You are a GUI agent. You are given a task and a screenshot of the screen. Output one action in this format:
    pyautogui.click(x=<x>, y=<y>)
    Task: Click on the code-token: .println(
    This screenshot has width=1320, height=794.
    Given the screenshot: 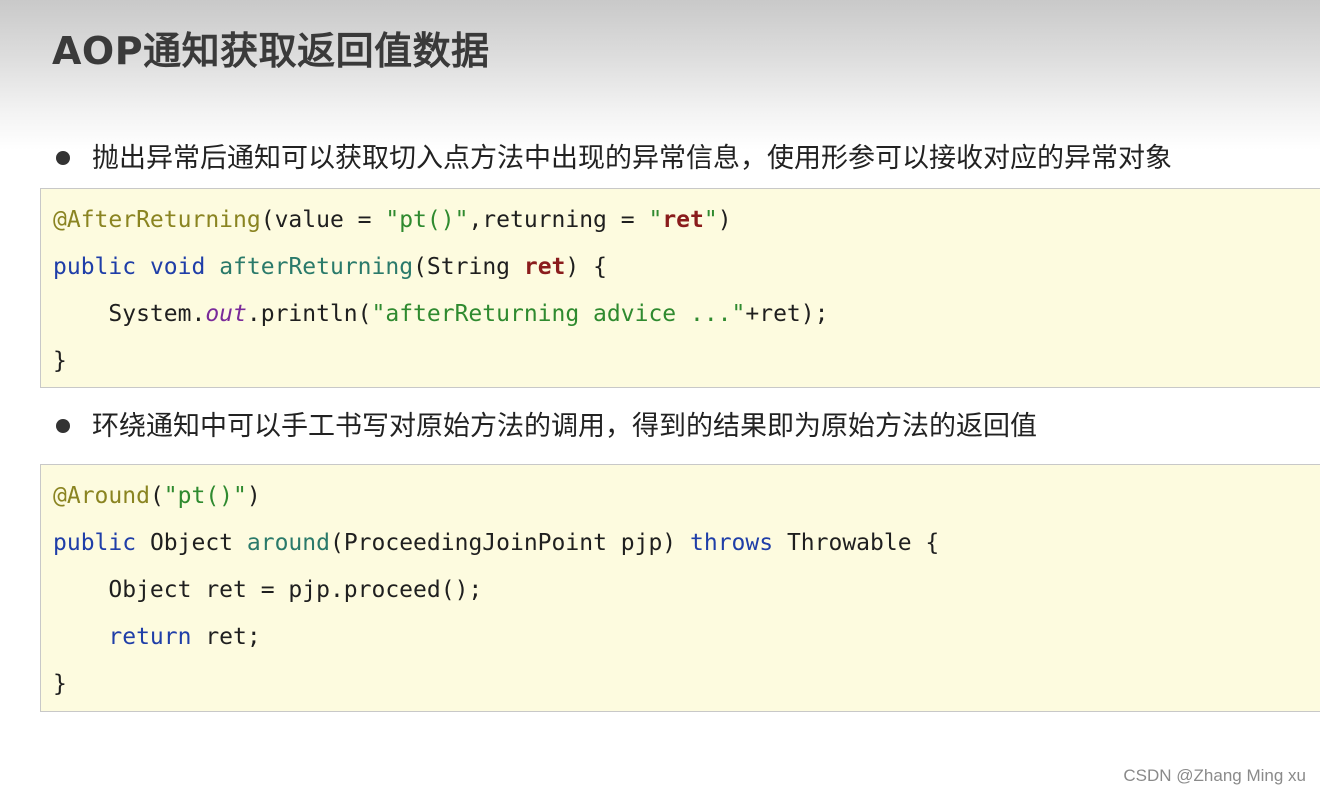 What is the action you would take?
    pyautogui.click(x=309, y=314)
    